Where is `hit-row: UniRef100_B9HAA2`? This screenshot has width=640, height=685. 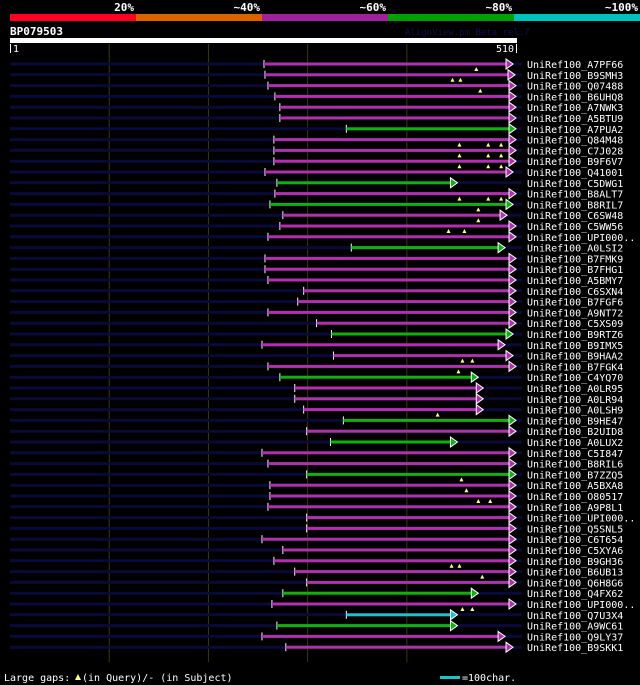
hit-row: UniRef100_B9HAA2 is located at coordinates (316, 356).